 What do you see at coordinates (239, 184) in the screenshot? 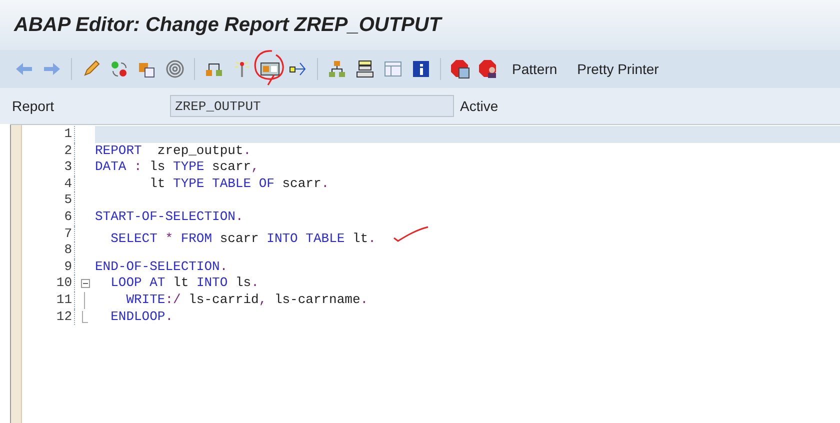
I see `code-line: lt TYPE TABLE OF scarr.` at bounding box center [239, 184].